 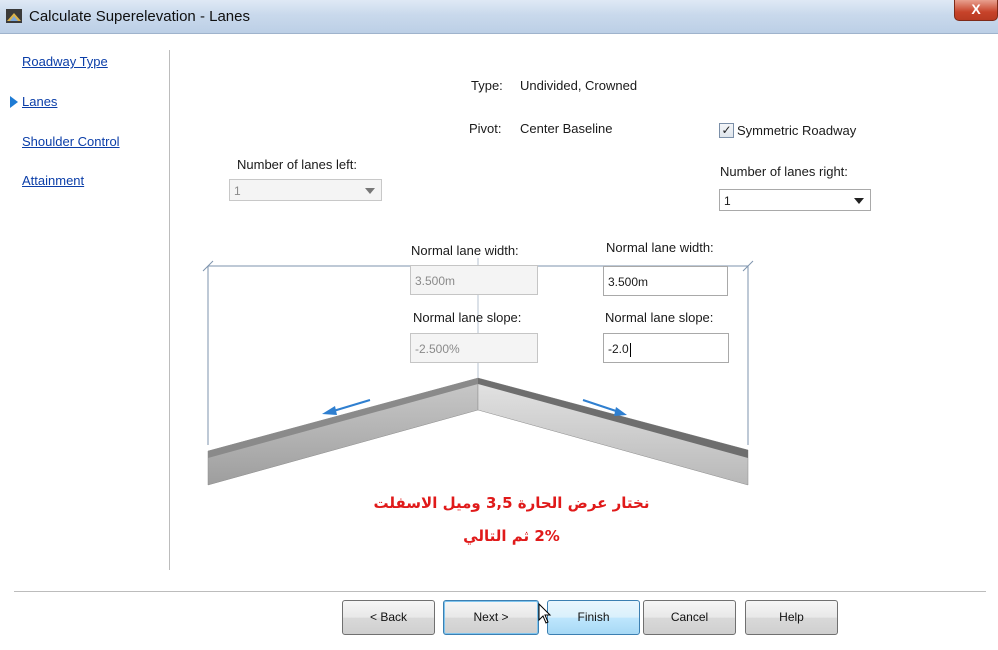 What do you see at coordinates (491, 617) in the screenshot?
I see `next-button: Next >` at bounding box center [491, 617].